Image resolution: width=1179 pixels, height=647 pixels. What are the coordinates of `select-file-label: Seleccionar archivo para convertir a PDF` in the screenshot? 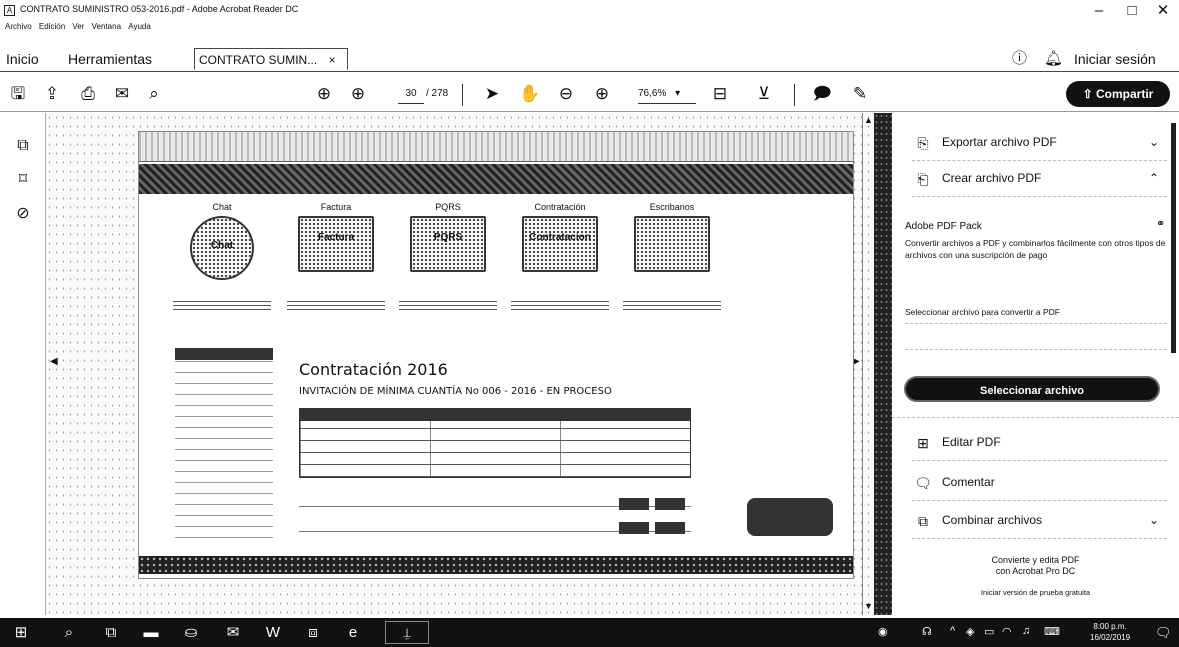 It's located at (982, 312).